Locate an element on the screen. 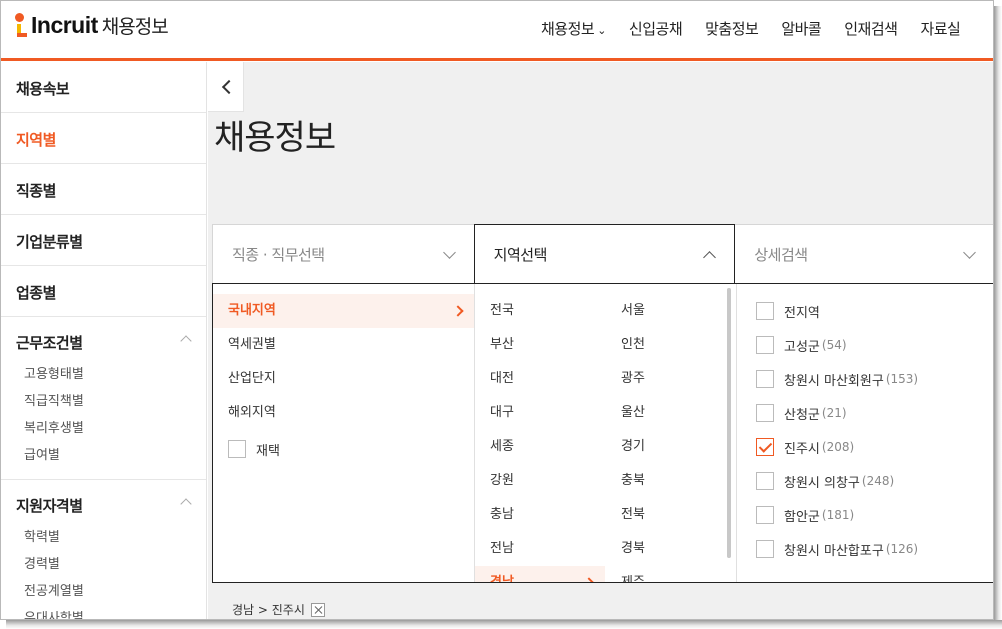 The height and width of the screenshot is (629, 1002). sidebar-sub-employment-type: 고용형태별 is located at coordinates (111, 374).